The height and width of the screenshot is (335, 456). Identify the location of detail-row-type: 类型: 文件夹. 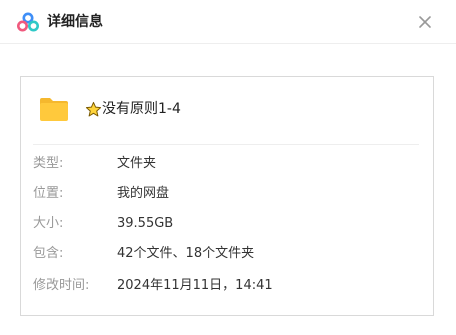
(228, 164).